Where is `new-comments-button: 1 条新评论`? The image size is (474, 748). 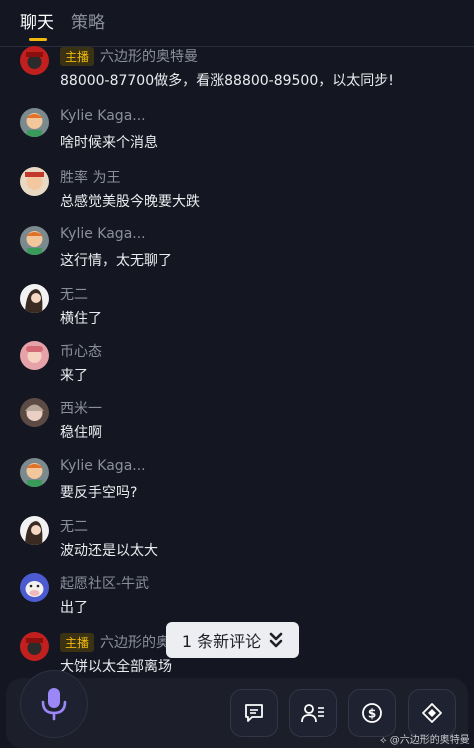 new-comments-button: 1 条新评论 is located at coordinates (232, 640).